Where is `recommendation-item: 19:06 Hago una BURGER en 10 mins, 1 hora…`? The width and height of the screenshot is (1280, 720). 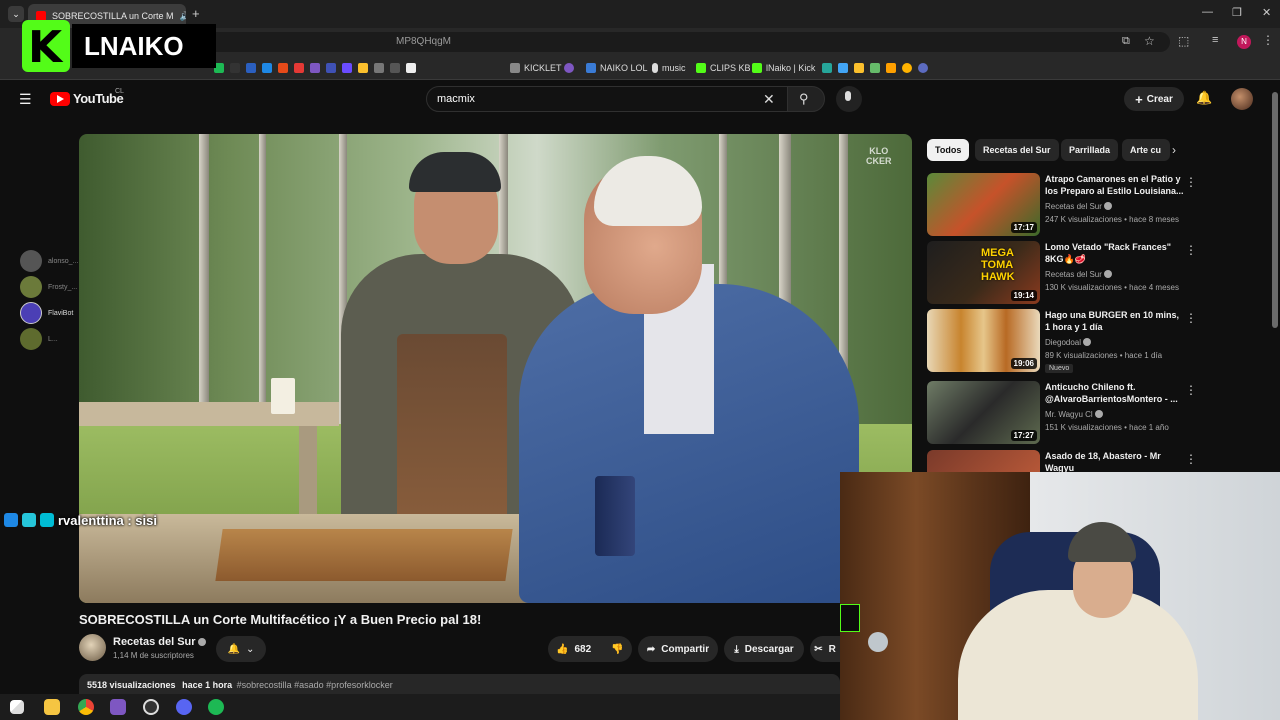
recommendation-item: 19:06 Hago una BURGER en 10 mins, 1 hora… is located at coordinates (1062, 341).